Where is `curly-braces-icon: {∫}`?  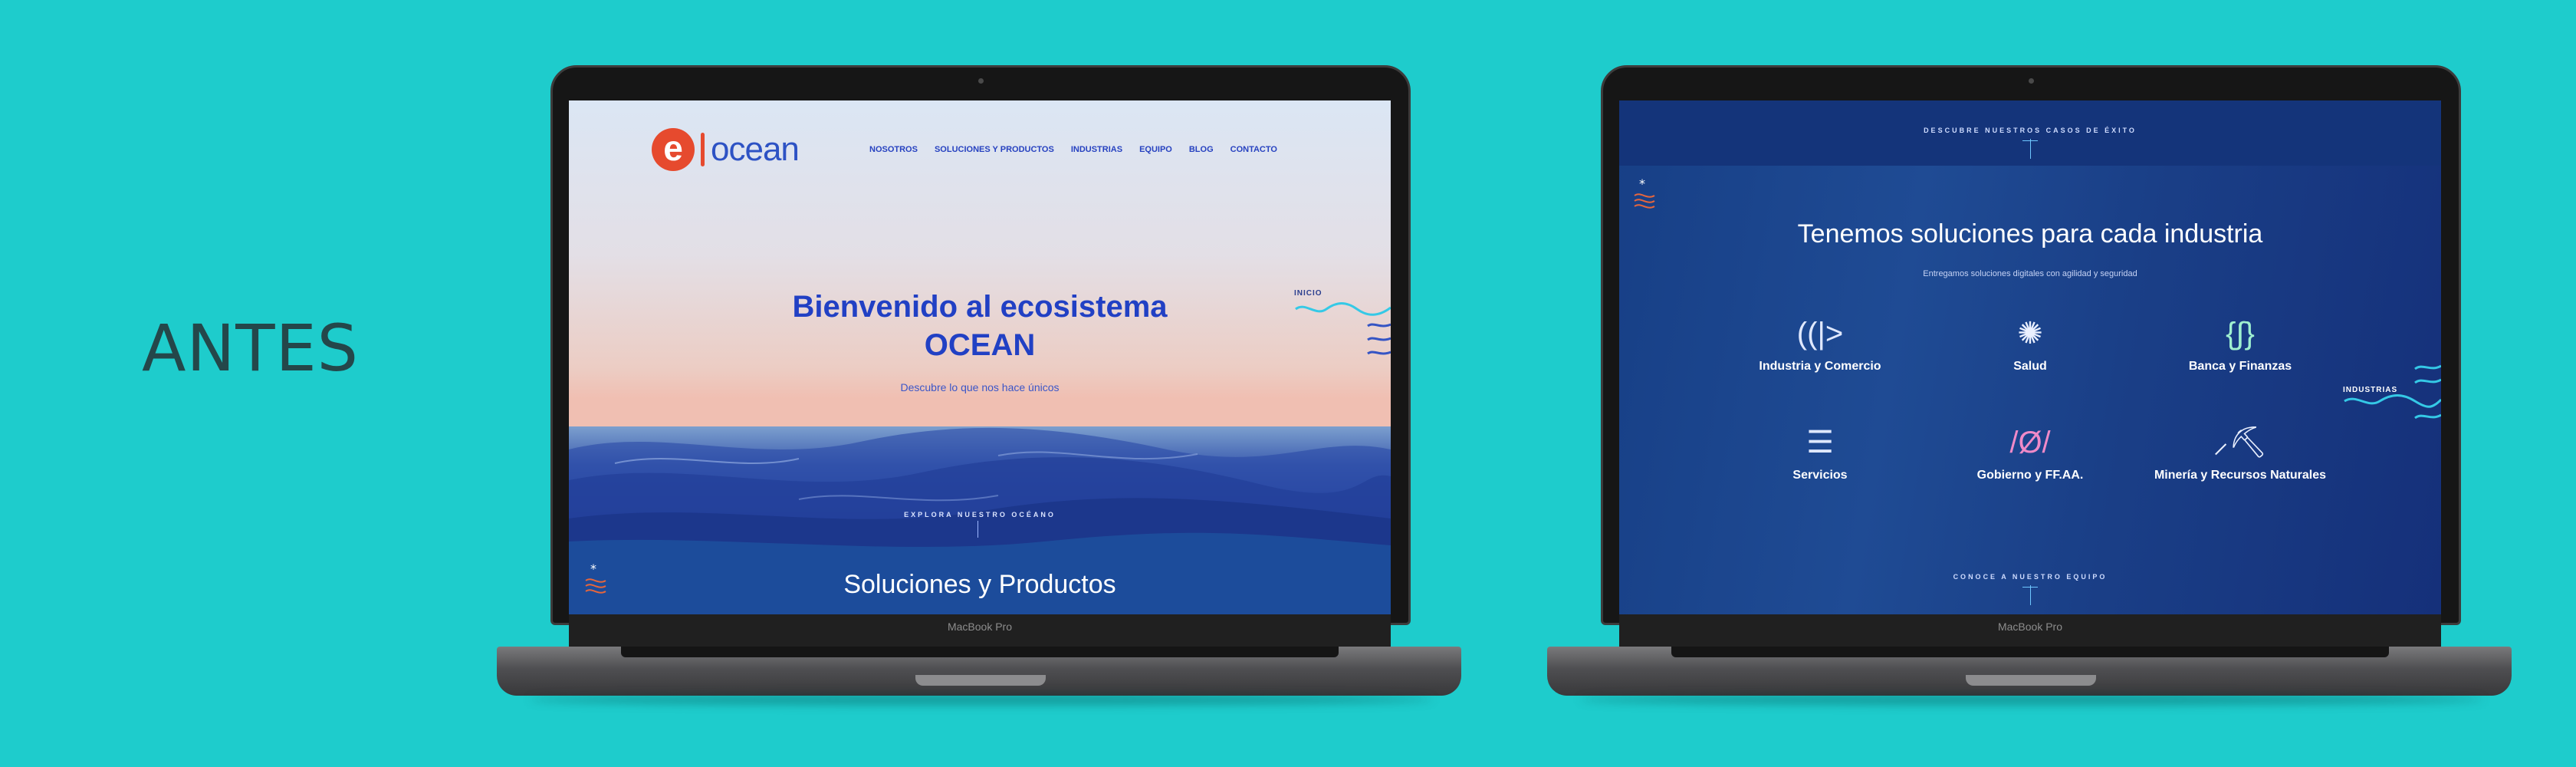 curly-braces-icon: {∫} is located at coordinates (2240, 334).